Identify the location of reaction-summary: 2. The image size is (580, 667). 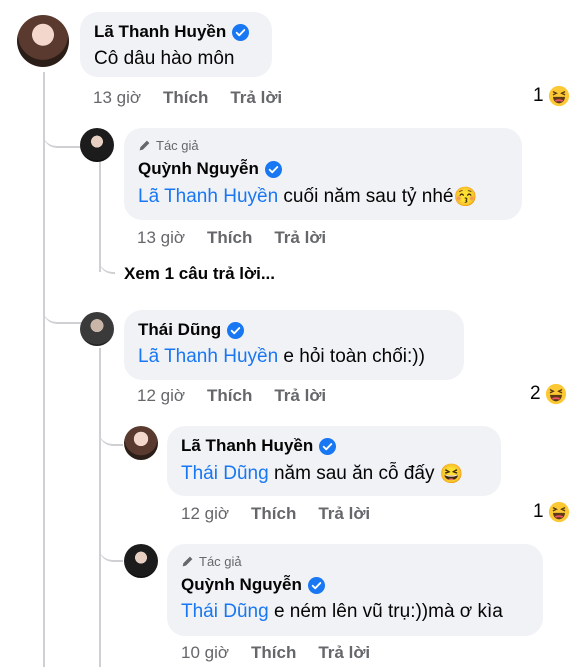
(548, 394).